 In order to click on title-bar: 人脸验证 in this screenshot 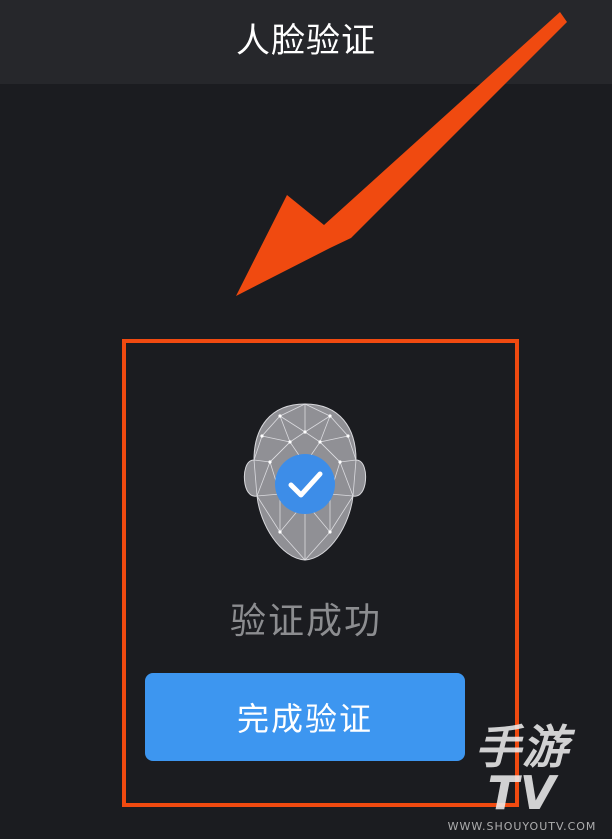, I will do `click(306, 42)`.